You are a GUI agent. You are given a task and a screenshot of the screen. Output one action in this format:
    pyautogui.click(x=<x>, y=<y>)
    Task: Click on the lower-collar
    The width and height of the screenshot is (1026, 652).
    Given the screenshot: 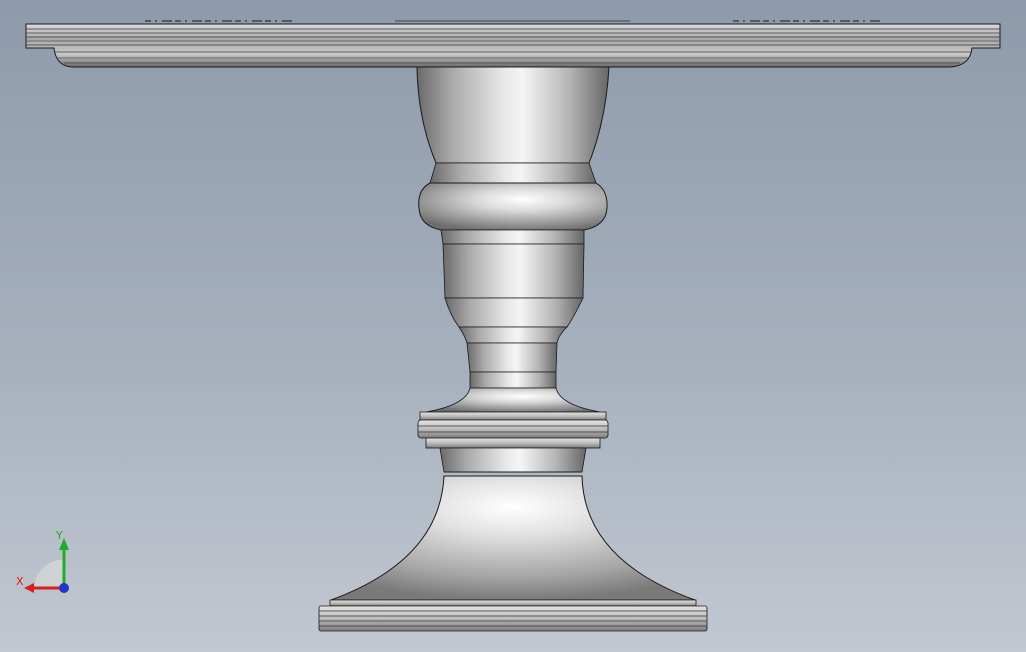 What is the action you would take?
    pyautogui.click(x=513, y=462)
    